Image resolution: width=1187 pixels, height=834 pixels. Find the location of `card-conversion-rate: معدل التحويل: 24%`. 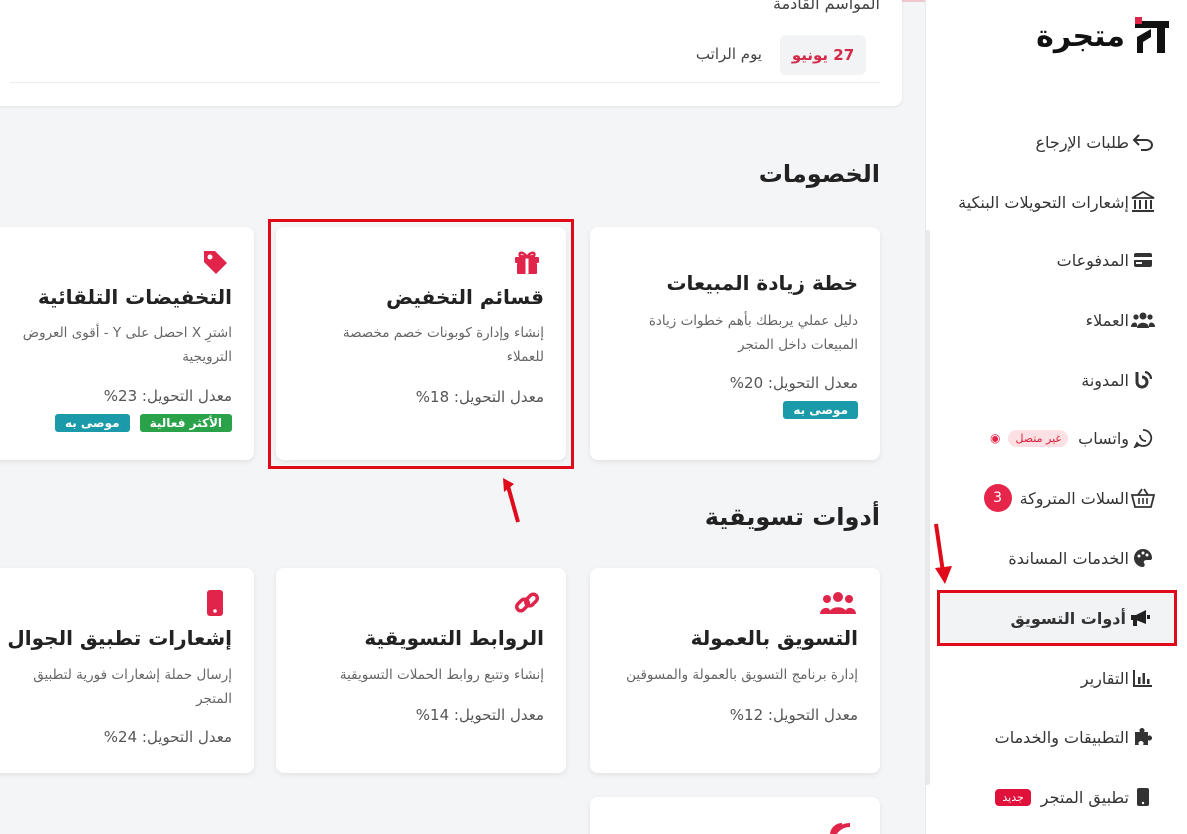

card-conversion-rate: معدل التحويل: 24% is located at coordinates (167, 737).